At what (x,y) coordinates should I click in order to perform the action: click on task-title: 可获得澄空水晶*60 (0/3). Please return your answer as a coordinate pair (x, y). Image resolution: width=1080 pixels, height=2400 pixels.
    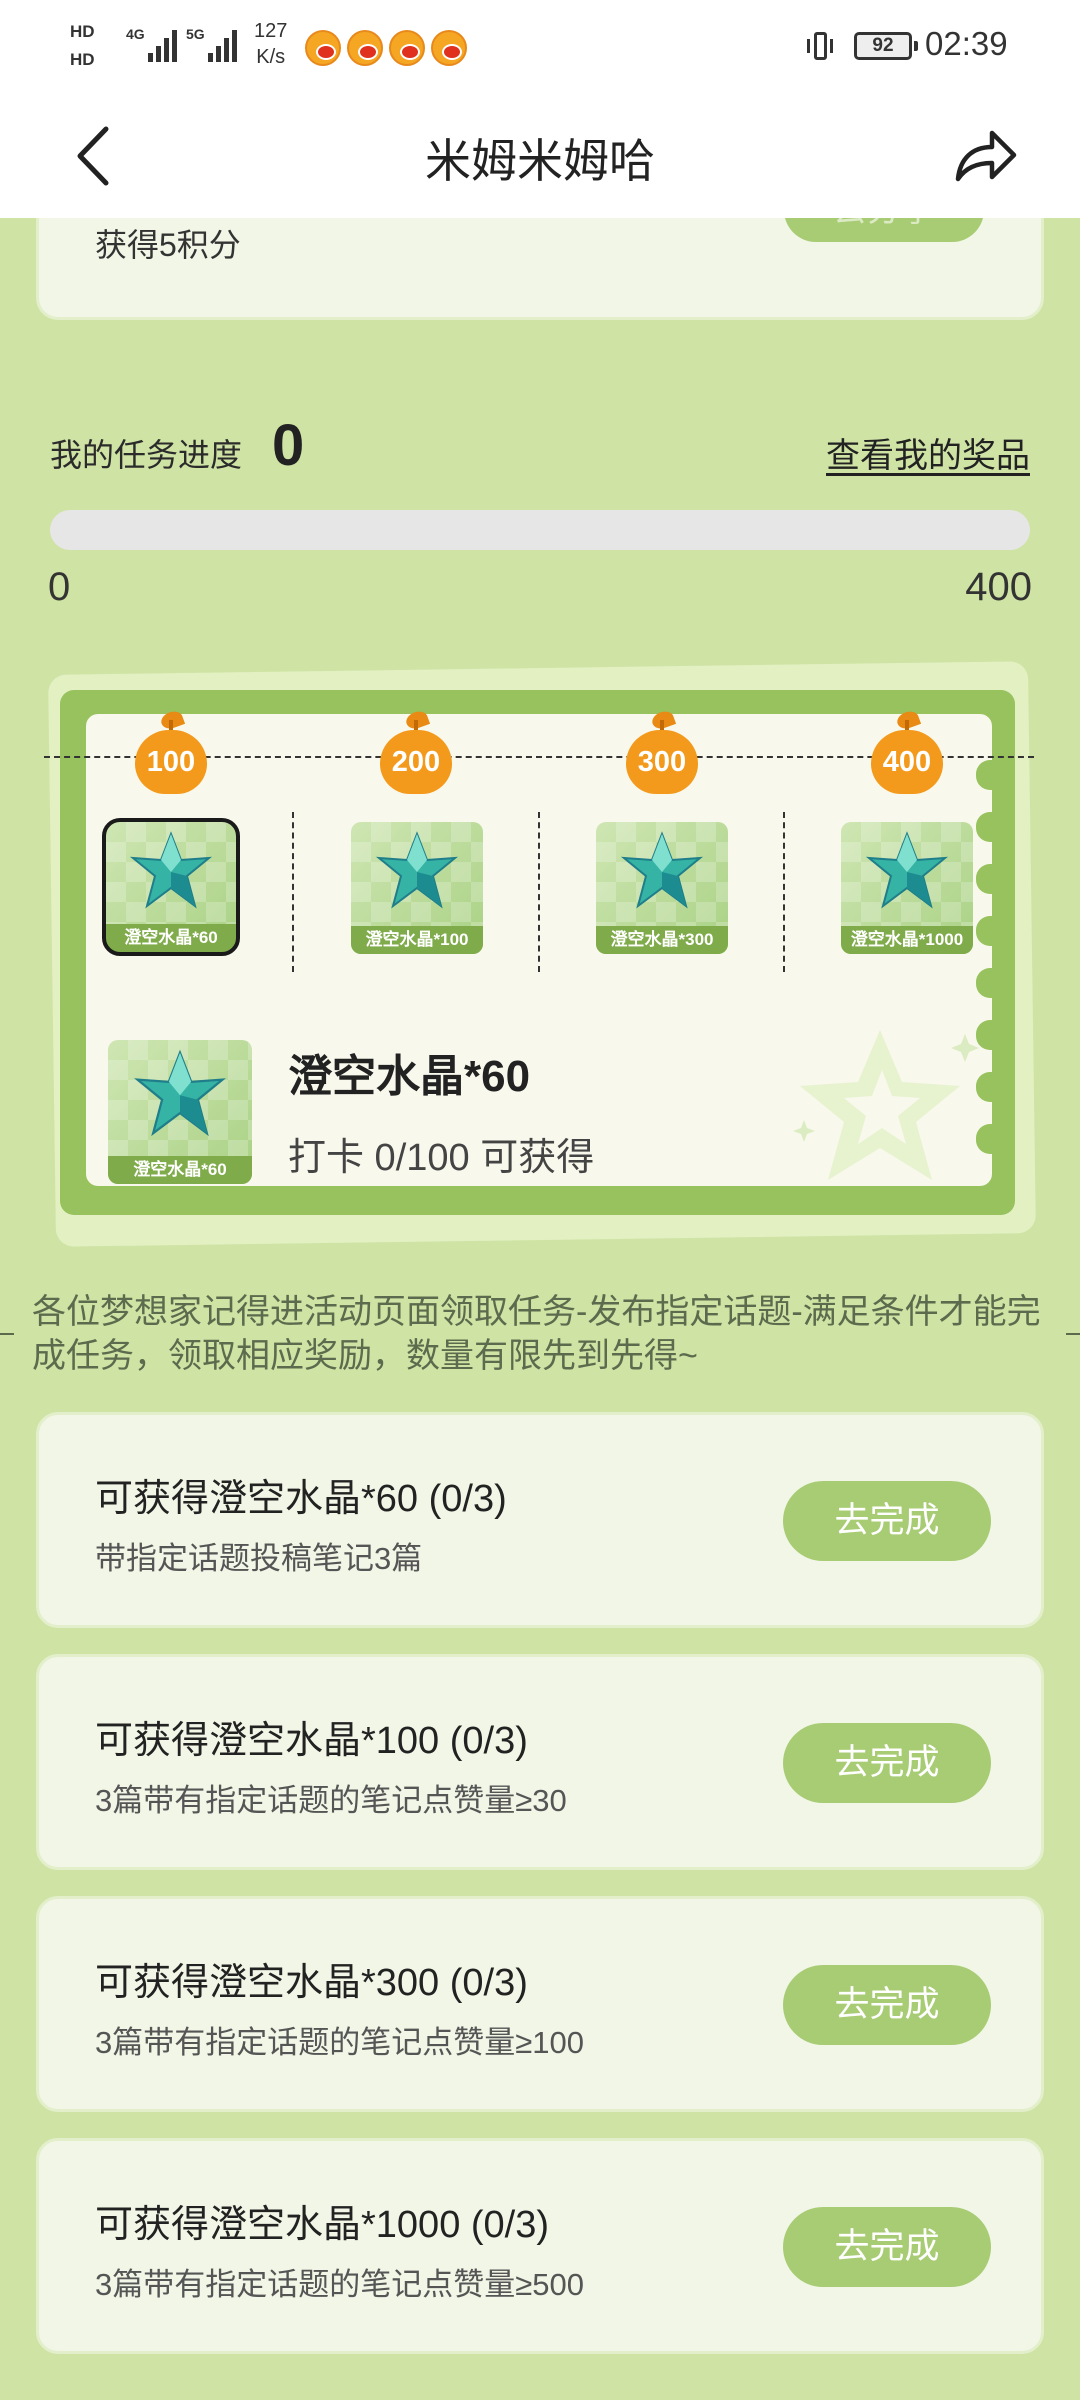
    Looking at the image, I should click on (301, 1499).